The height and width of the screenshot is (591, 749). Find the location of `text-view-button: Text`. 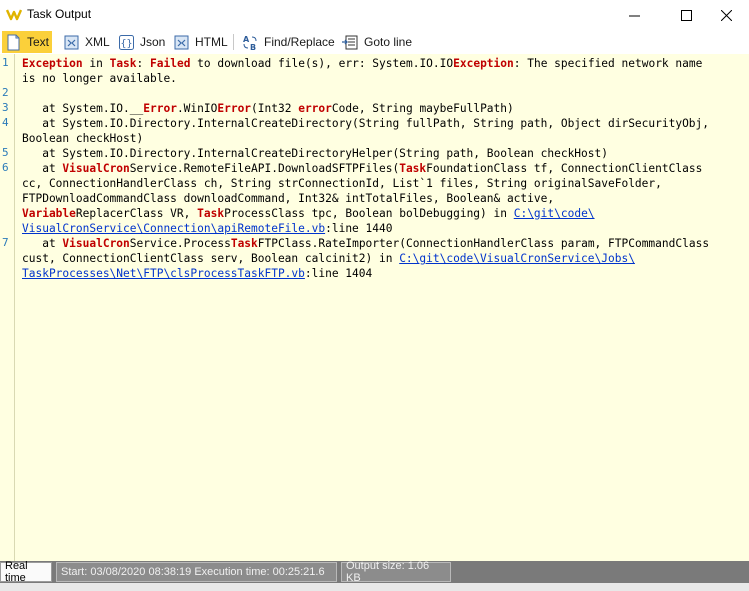

text-view-button: Text is located at coordinates (27, 42).